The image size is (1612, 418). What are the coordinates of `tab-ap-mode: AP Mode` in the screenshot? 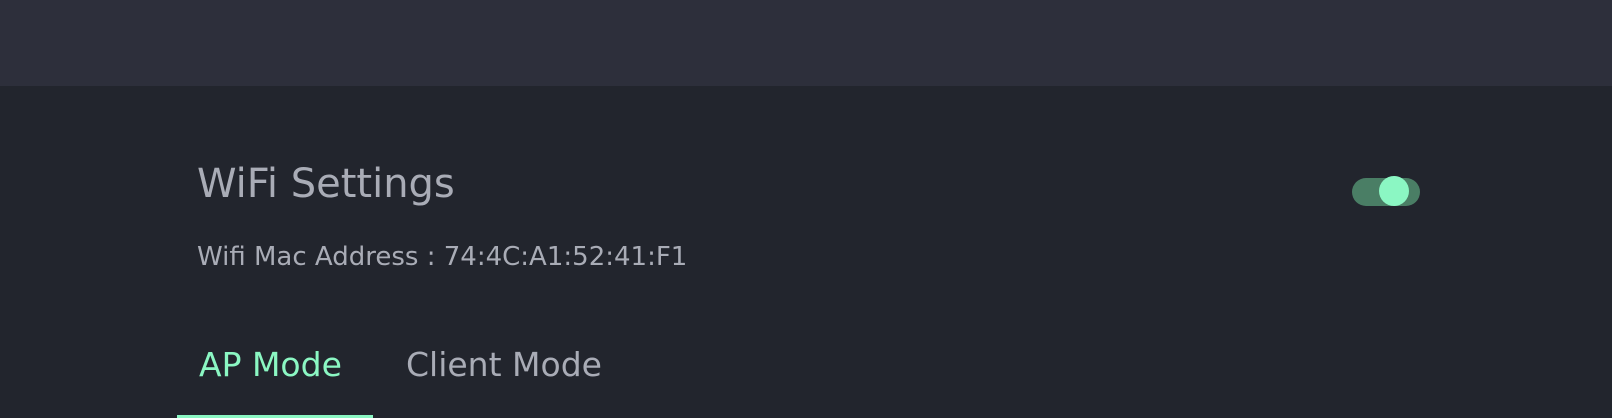 It's located at (275, 377).